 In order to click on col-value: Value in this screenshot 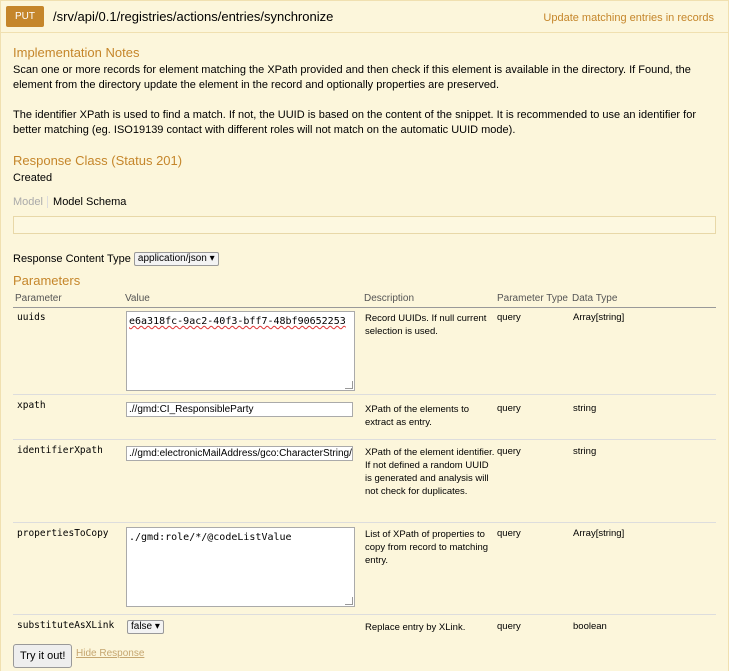, I will do `click(137, 298)`.